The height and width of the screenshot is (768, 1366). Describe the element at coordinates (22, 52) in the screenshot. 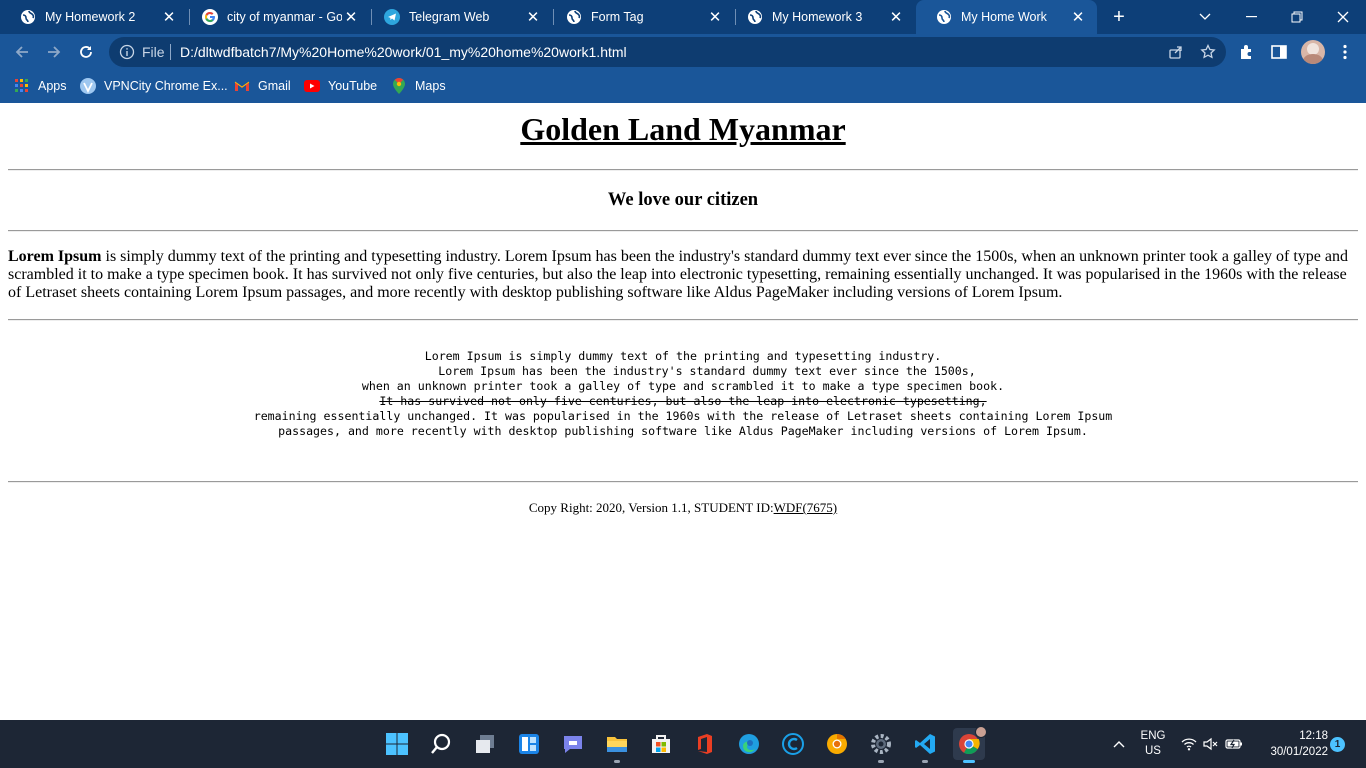

I see `back-button` at that location.